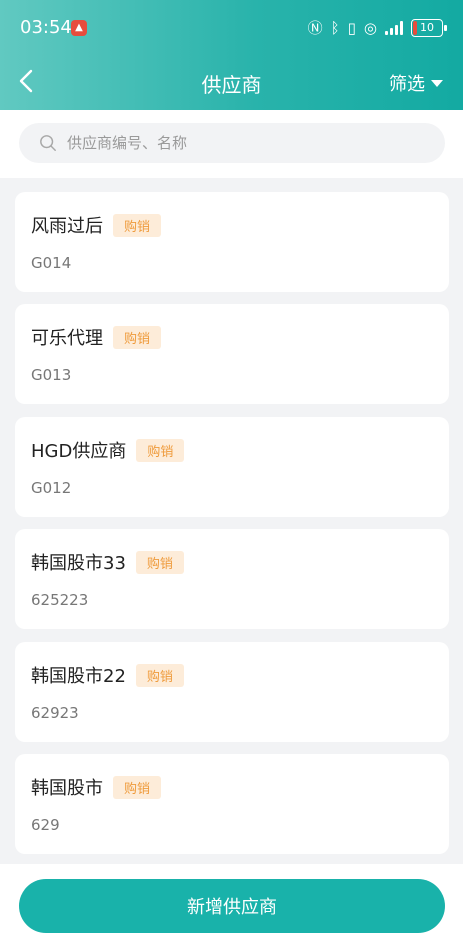  I want to click on supplier-card: 韩国股市22 购销 62923, so click(232, 692).